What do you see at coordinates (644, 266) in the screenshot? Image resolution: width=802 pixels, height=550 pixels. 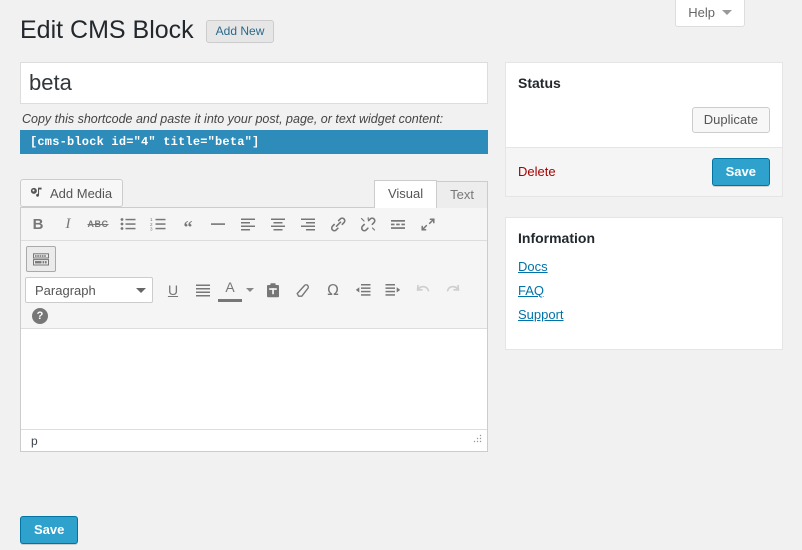 I see `docs-link: Docs` at bounding box center [644, 266].